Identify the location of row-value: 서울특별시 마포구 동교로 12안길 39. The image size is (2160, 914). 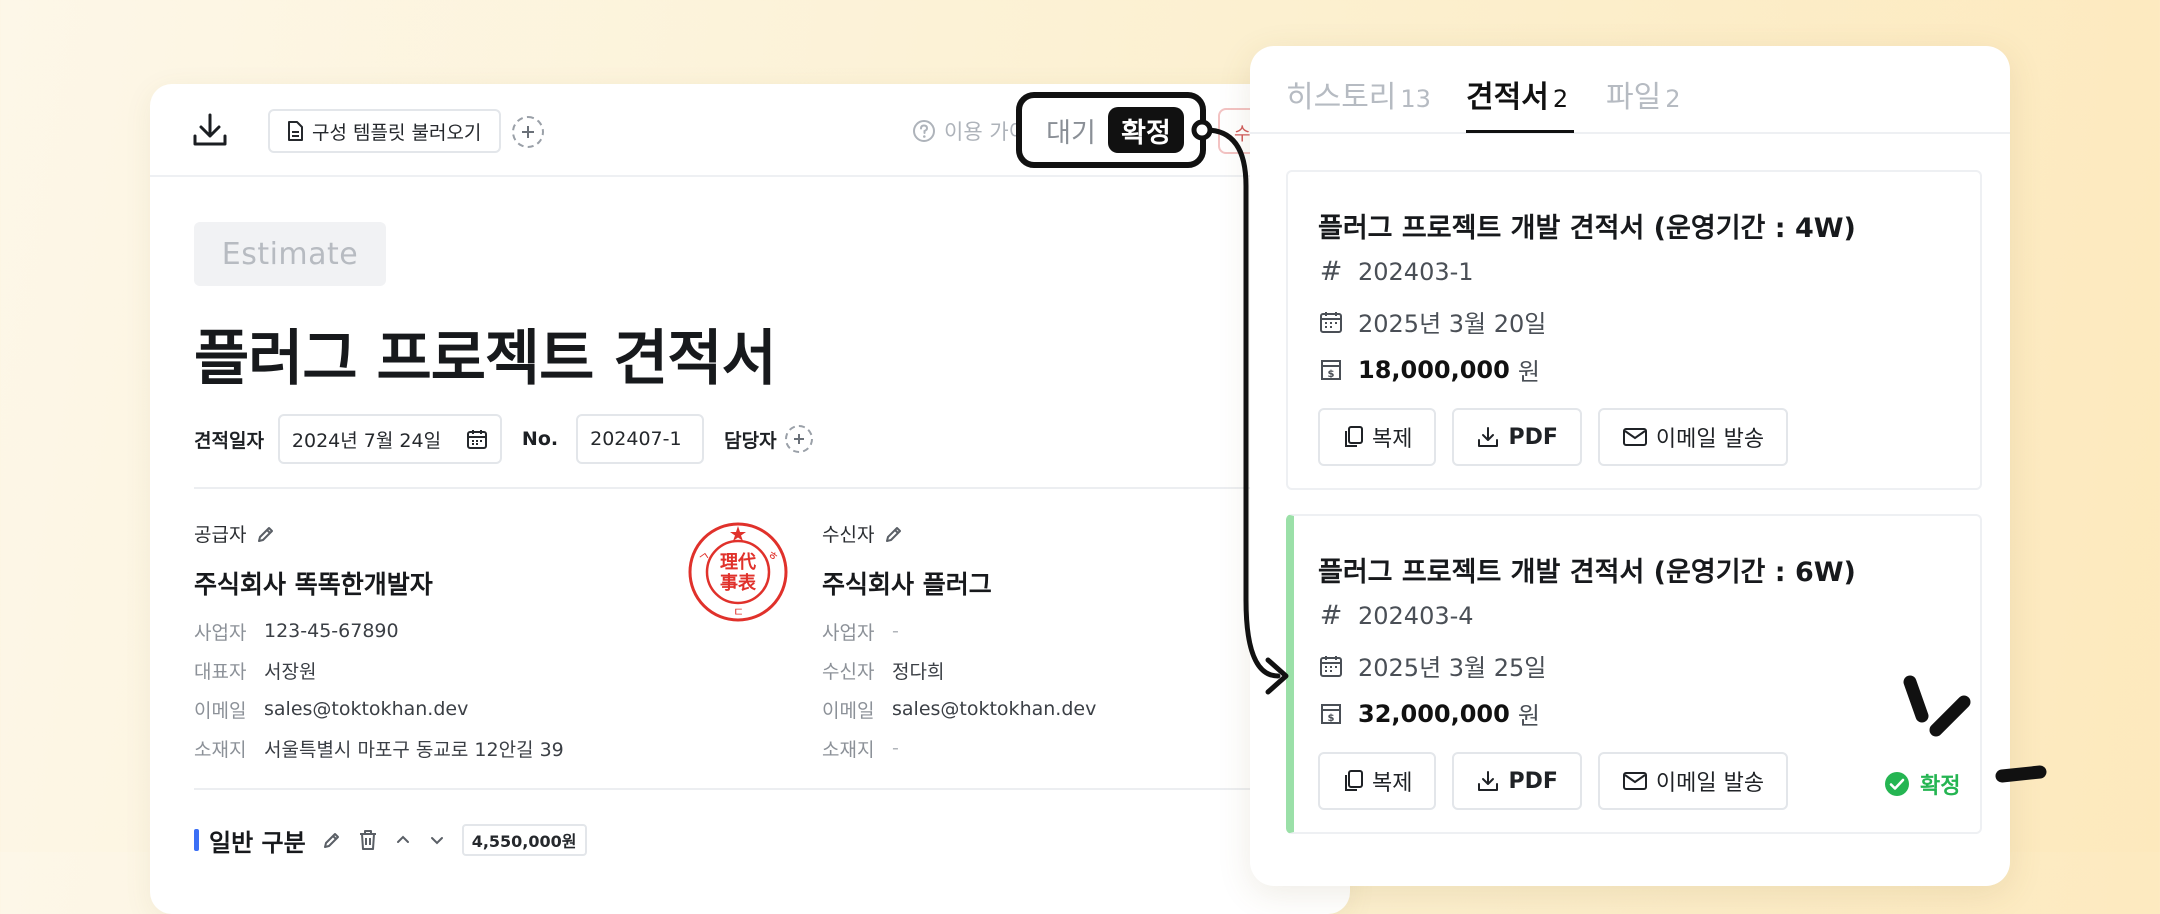
(414, 749).